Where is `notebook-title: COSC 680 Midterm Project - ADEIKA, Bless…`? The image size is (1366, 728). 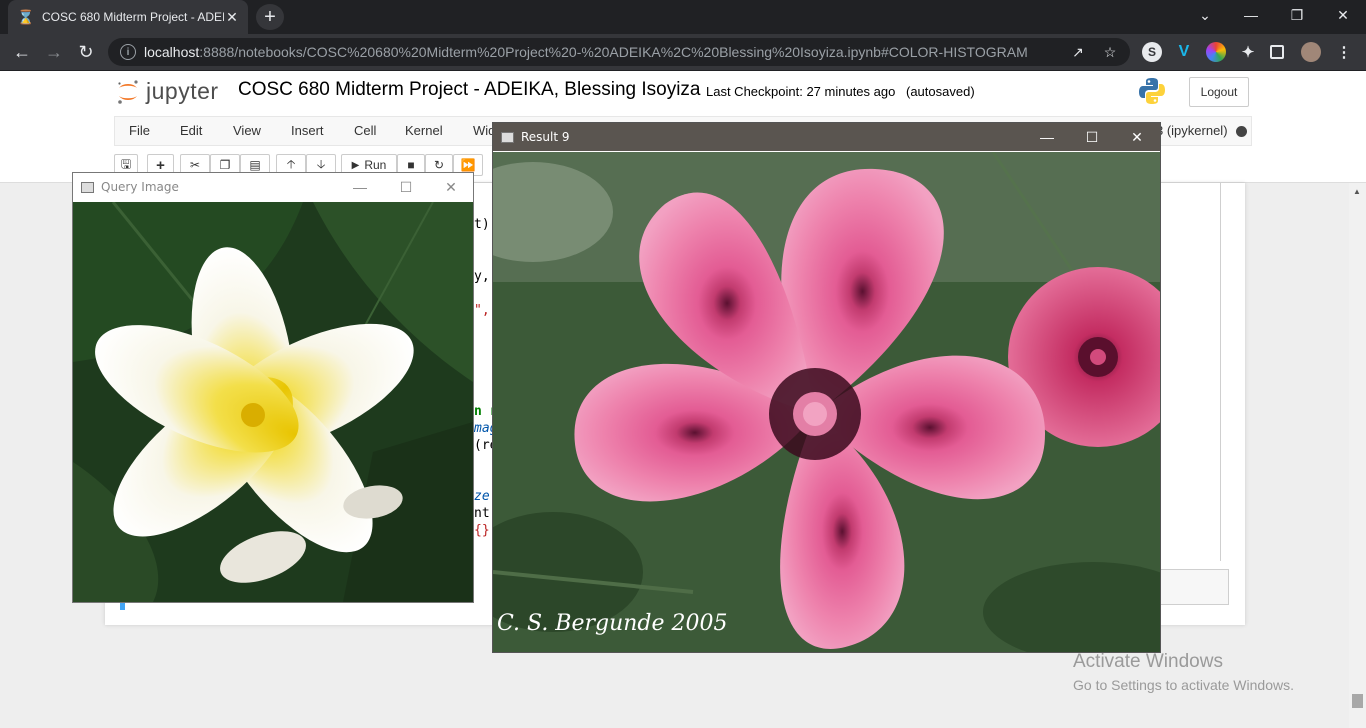
notebook-title: COSC 680 Midterm Project - ADEIKA, Bless… is located at coordinates (469, 90).